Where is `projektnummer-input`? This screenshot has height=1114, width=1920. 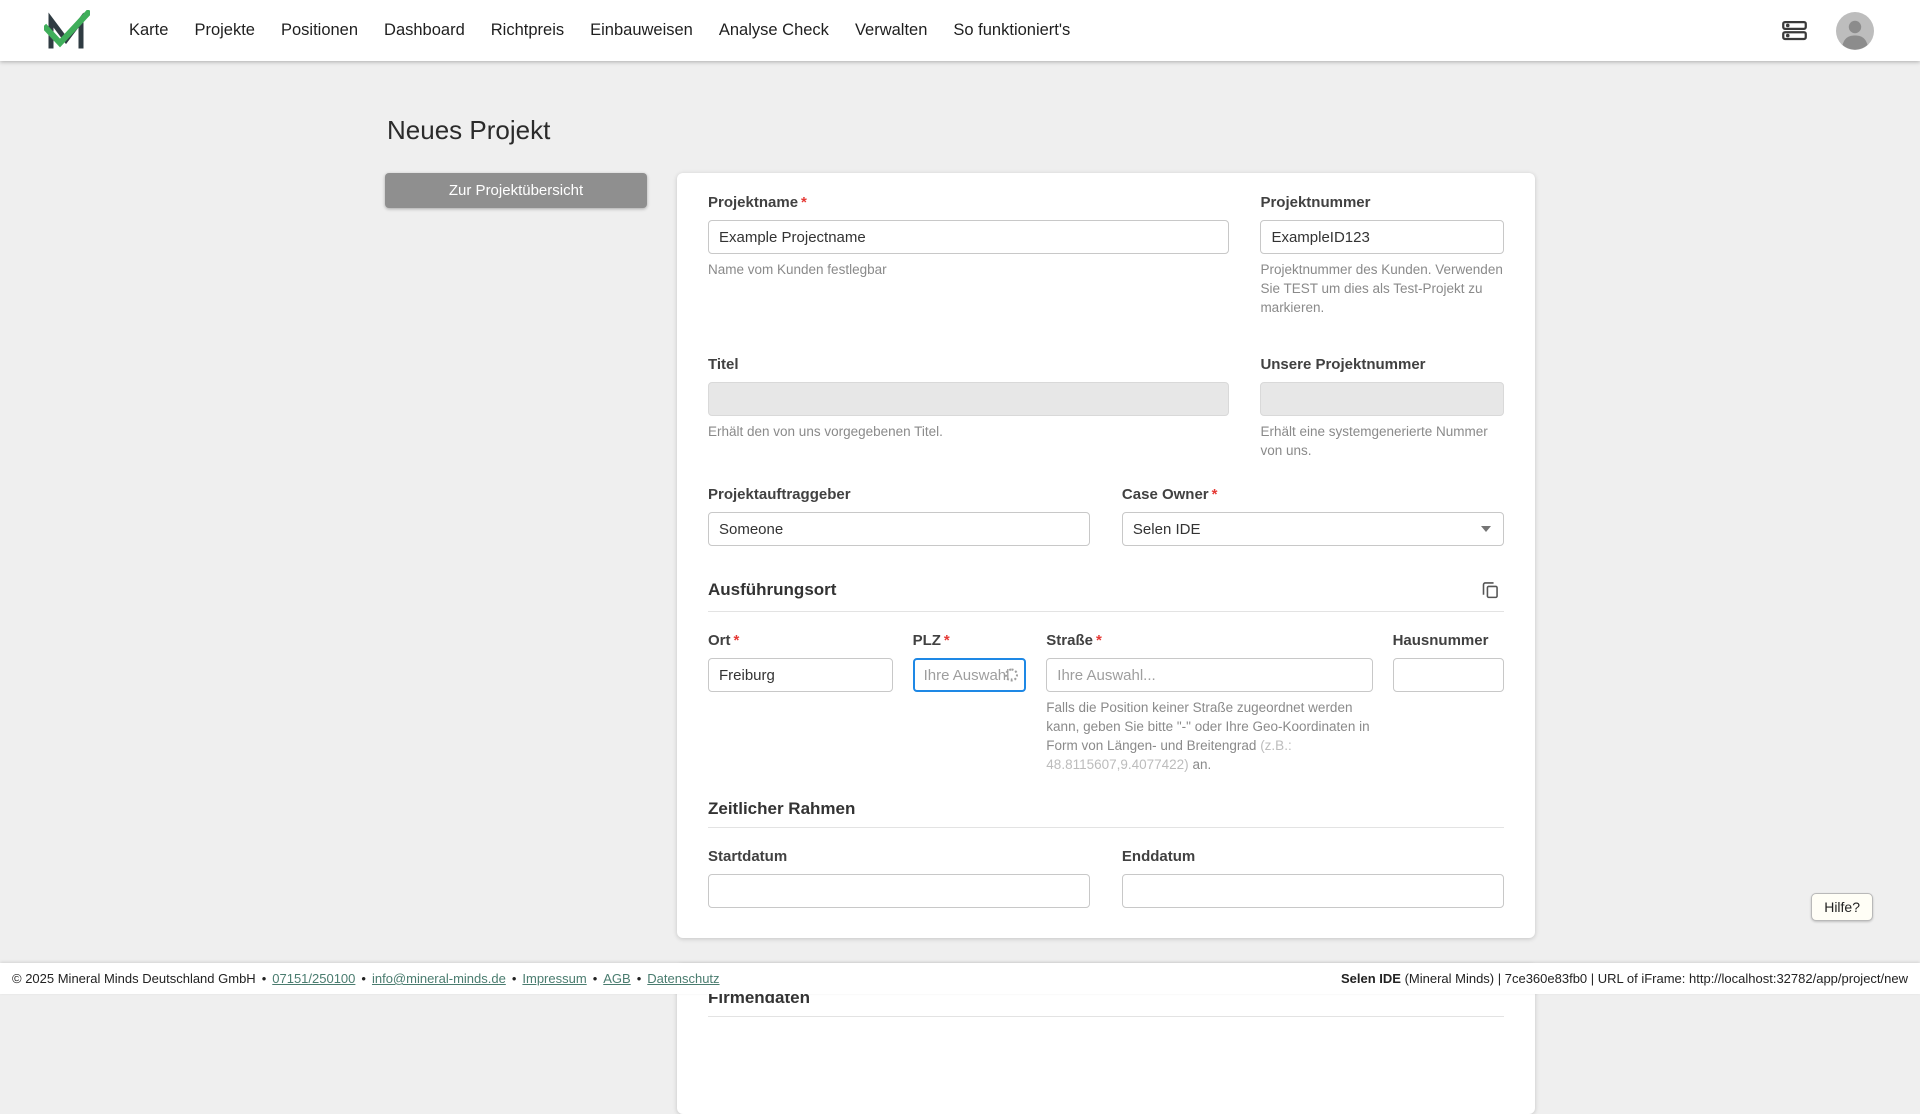
projektnummer-input is located at coordinates (1382, 237).